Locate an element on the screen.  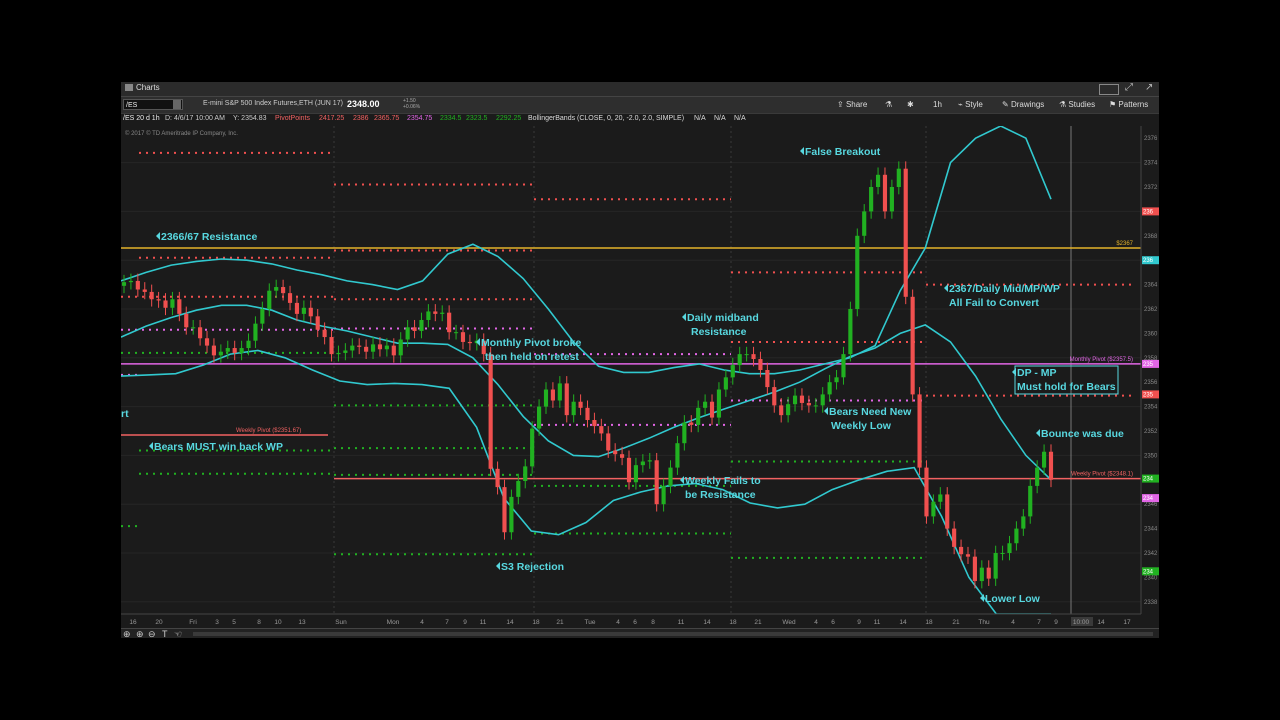
price-tick-label: 2356 is located at coordinates (1151, 383).